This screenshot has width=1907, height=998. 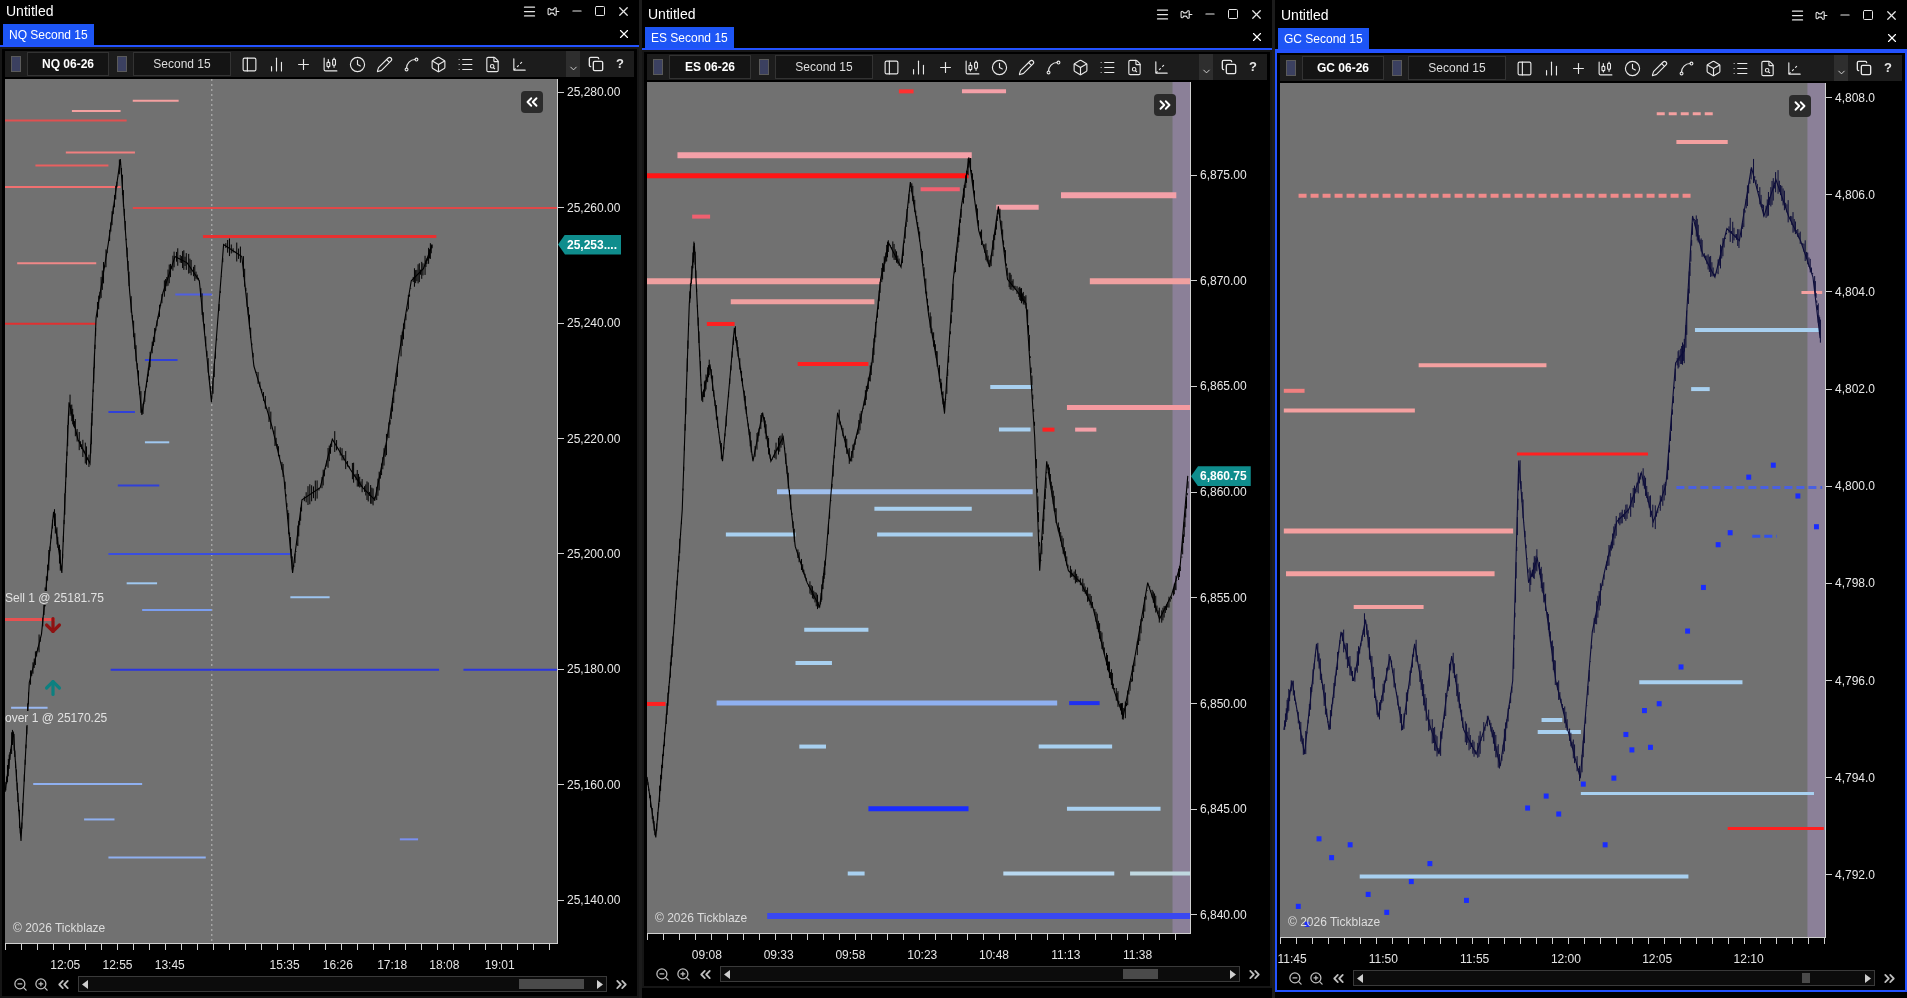 I want to click on price-label: 25,140.00, so click(x=594, y=901).